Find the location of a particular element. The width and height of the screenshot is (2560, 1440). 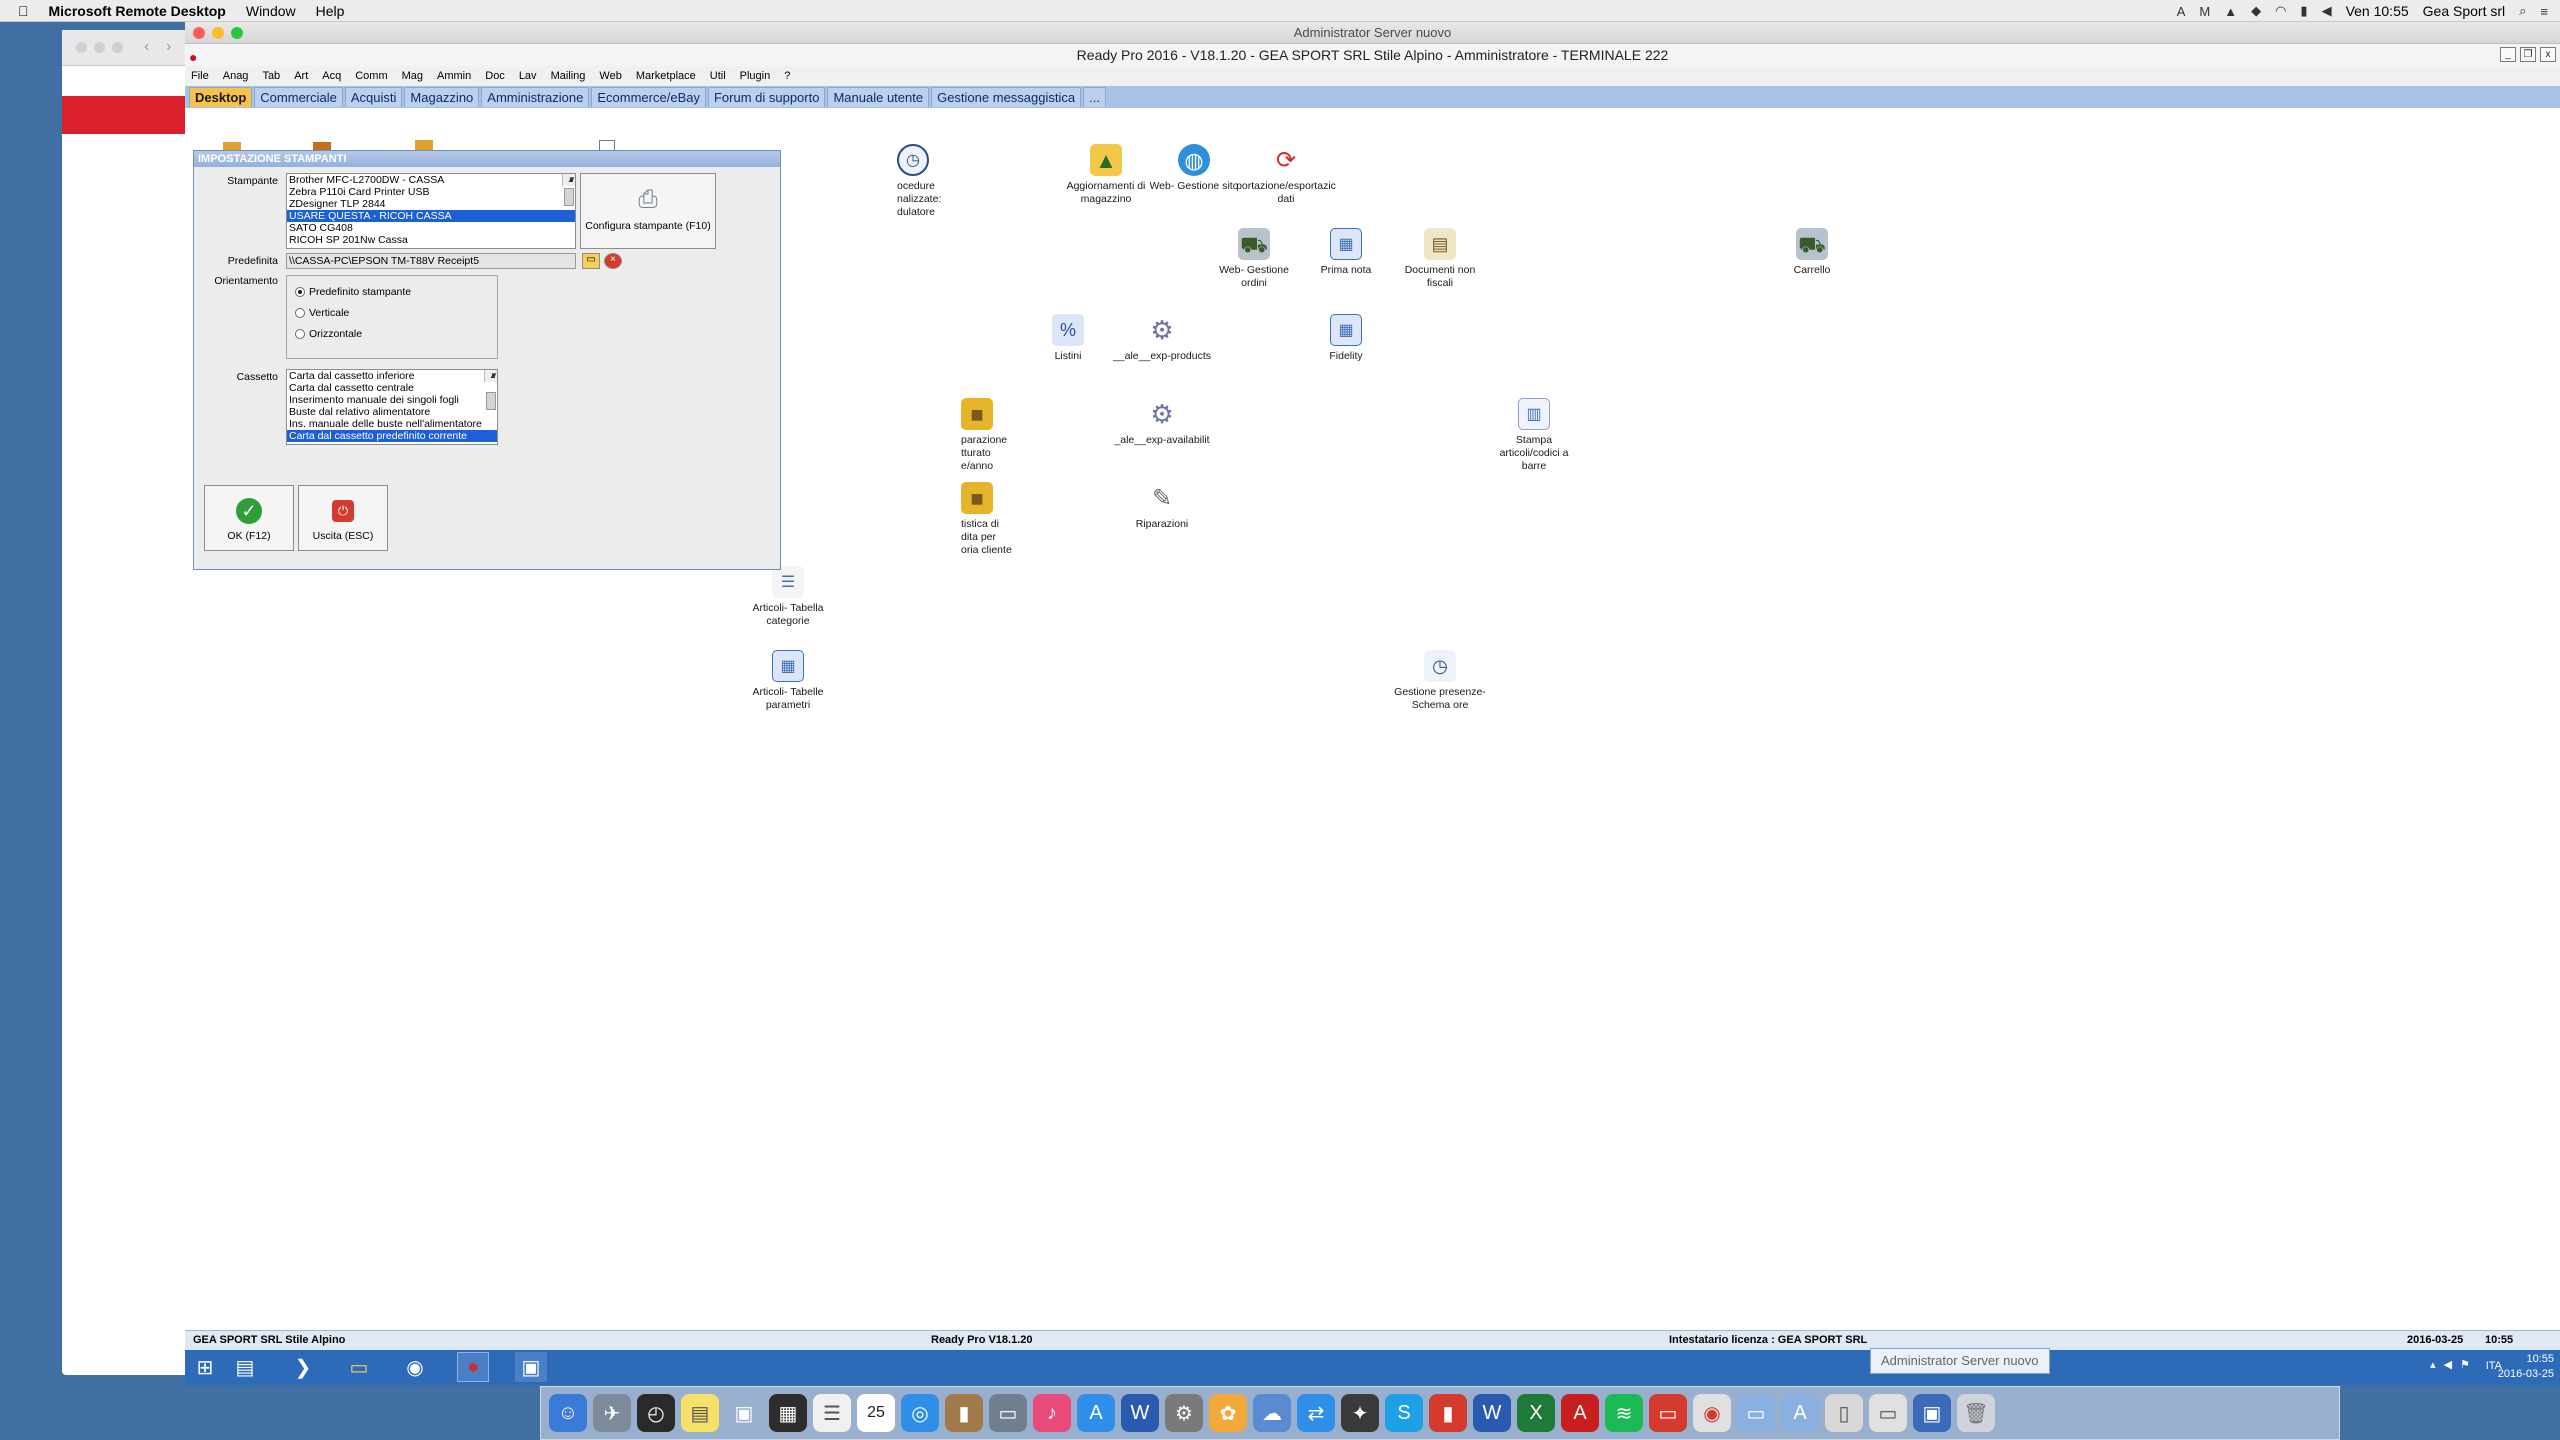

desktop-icon-exp-availability: ⚙ _ale__exp-availabilit is located at coordinates (1162, 422).